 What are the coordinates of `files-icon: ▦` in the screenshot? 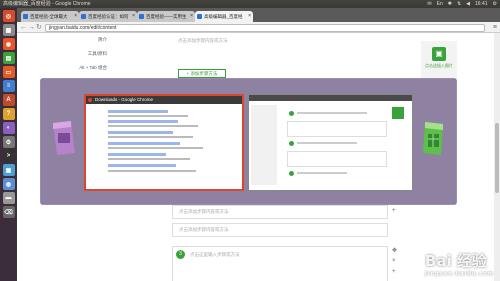 It's located at (8, 30).